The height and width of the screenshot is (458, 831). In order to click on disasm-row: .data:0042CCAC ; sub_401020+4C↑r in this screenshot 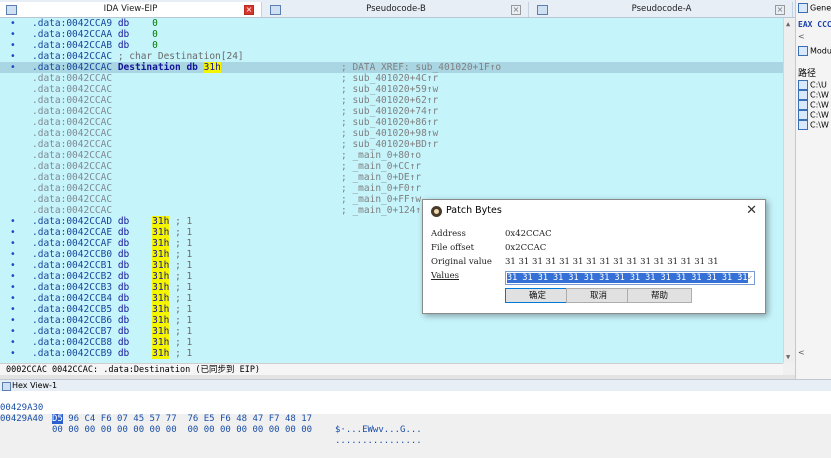, I will do `click(391, 78)`.